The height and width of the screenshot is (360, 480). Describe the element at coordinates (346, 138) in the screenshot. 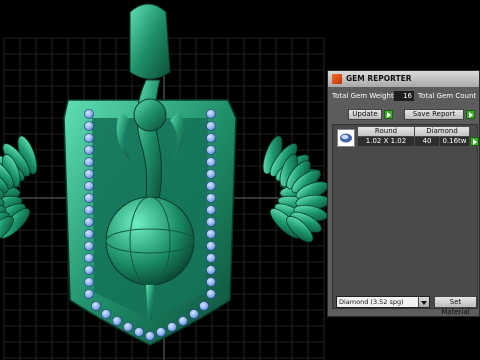

I see `round-gem-icon` at that location.